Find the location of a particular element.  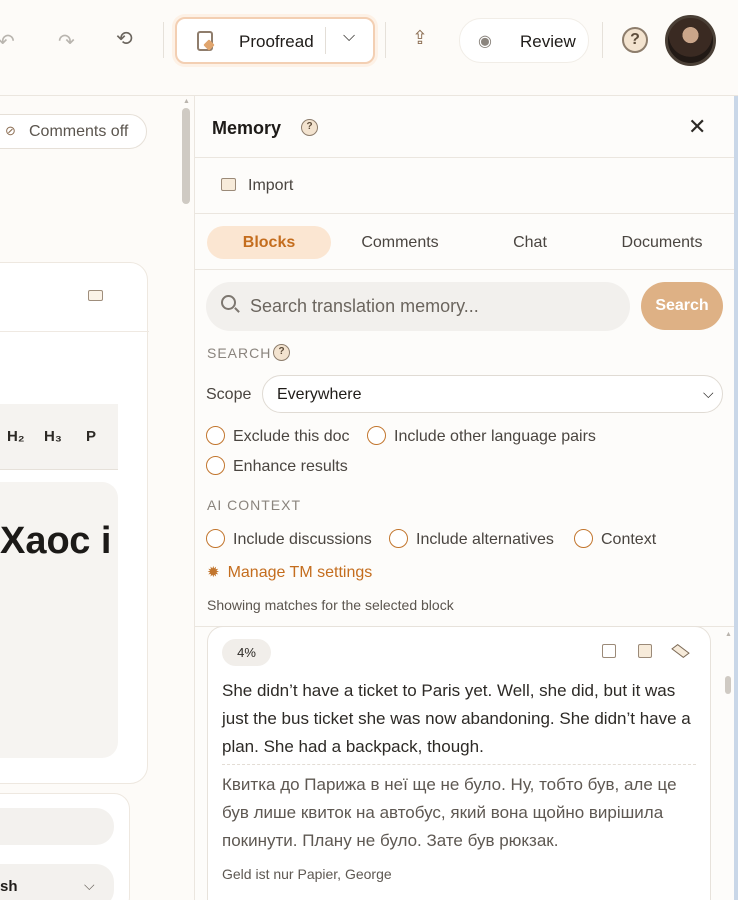

heading-format-bar: H₂ H₃ P is located at coordinates (59, 437).